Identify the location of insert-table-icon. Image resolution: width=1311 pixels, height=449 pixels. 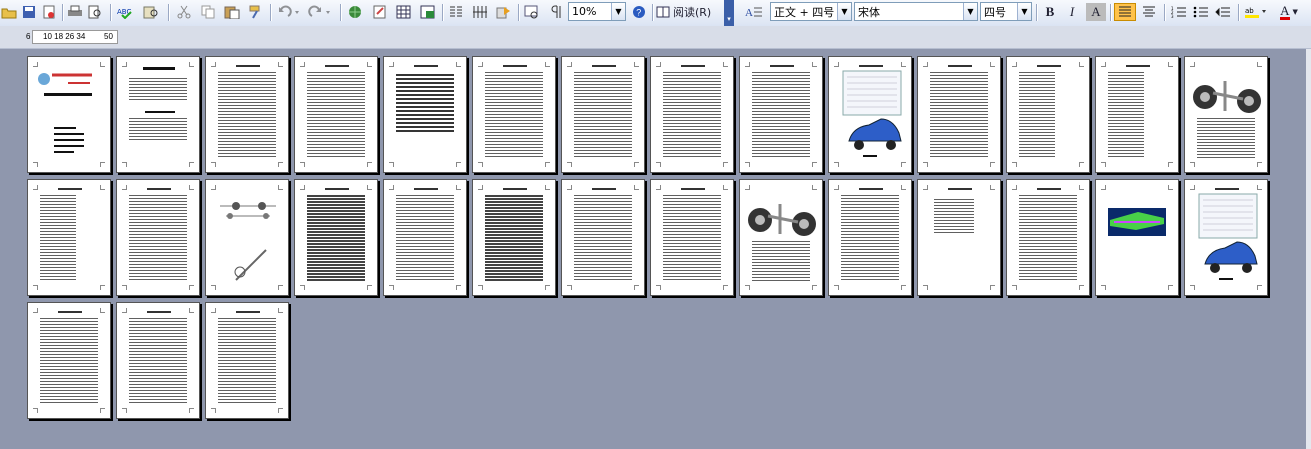
(404, 12).